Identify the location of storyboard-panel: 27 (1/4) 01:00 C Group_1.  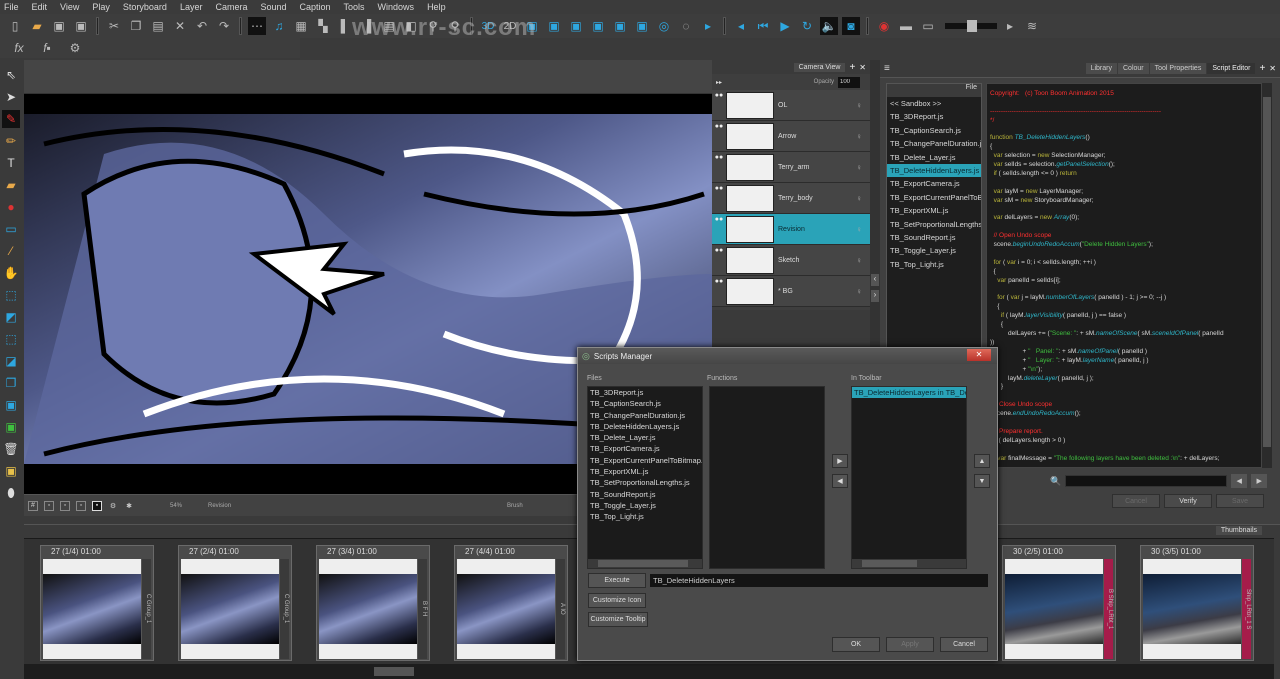
(97, 603).